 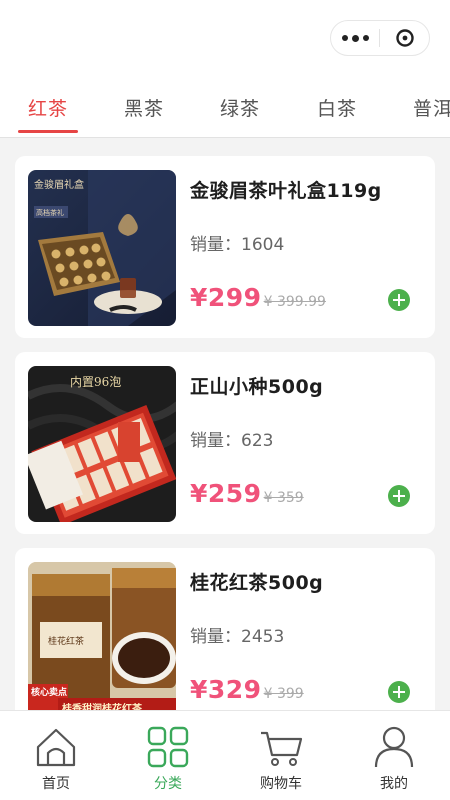 What do you see at coordinates (56, 747) in the screenshot?
I see `home-icon` at bounding box center [56, 747].